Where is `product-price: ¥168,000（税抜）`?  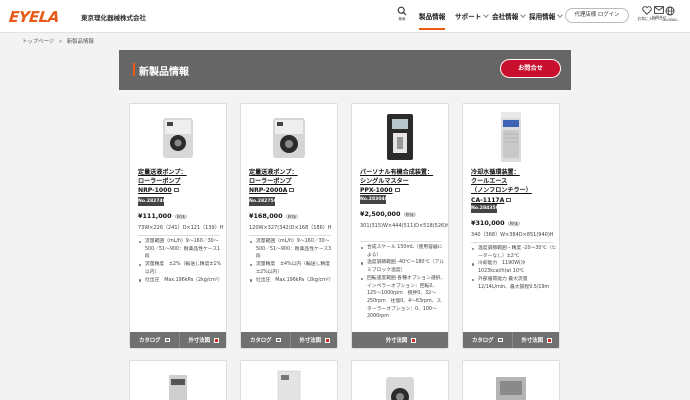
product-price: ¥168,000（税抜） is located at coordinates (274, 216).